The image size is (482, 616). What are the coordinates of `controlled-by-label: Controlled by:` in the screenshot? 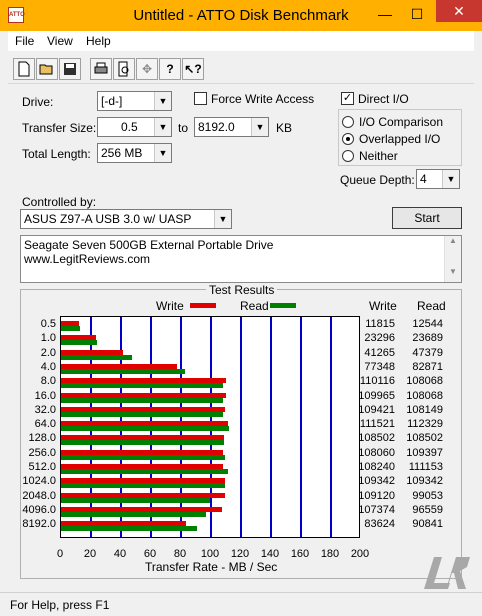 It's located at (59, 202).